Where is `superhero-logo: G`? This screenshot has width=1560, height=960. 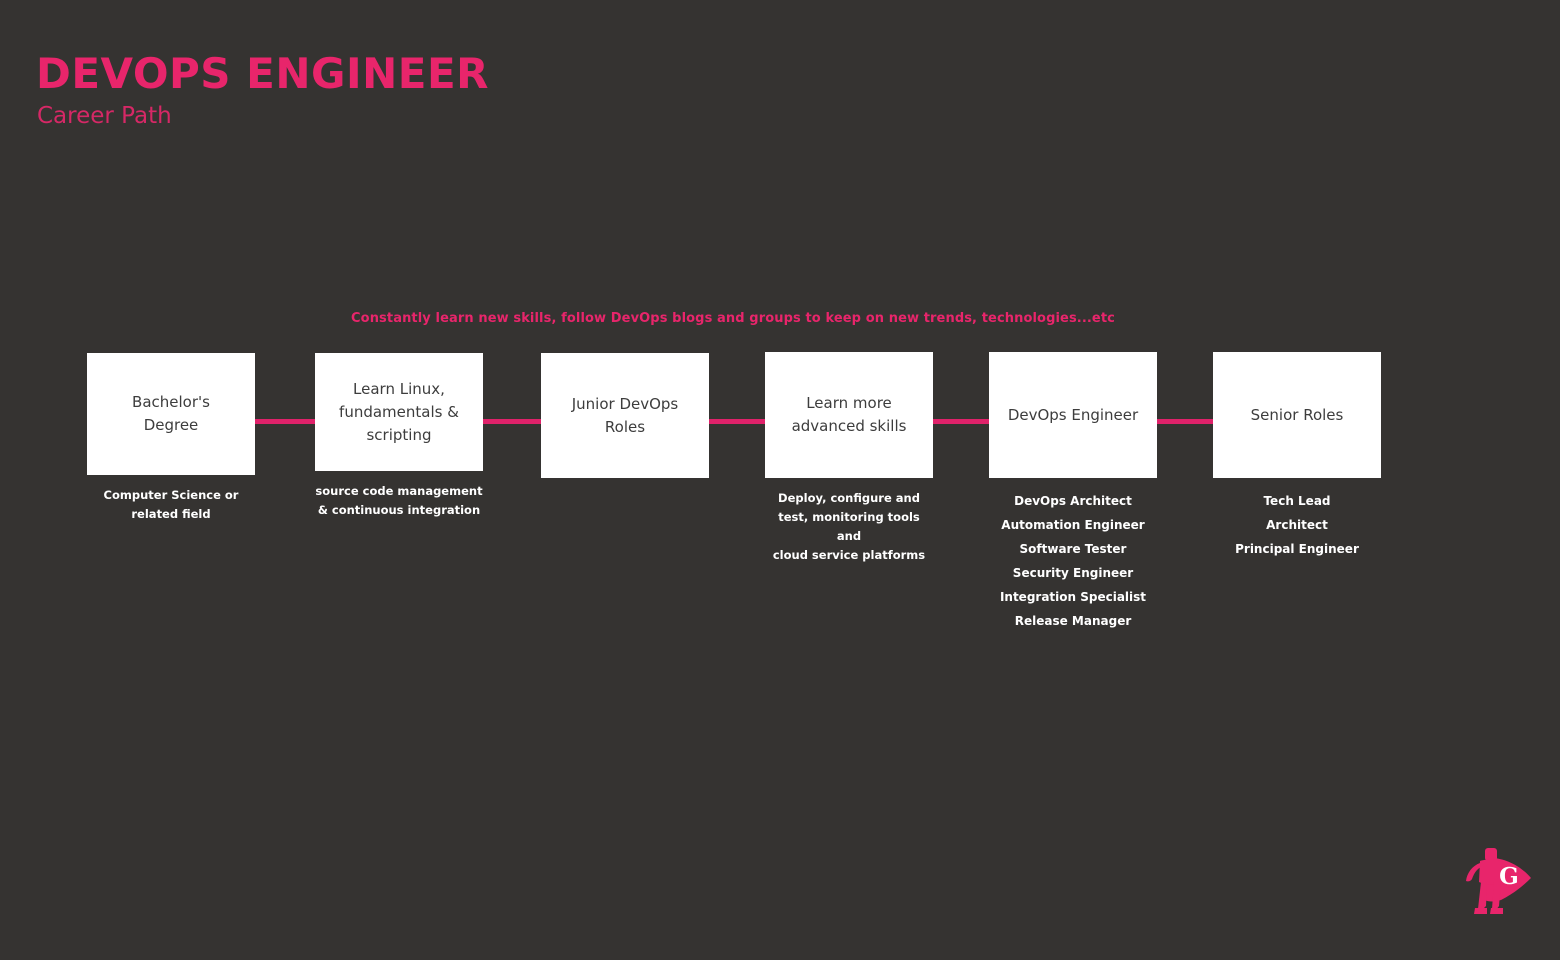
superhero-logo: G is located at coordinates (1493, 882).